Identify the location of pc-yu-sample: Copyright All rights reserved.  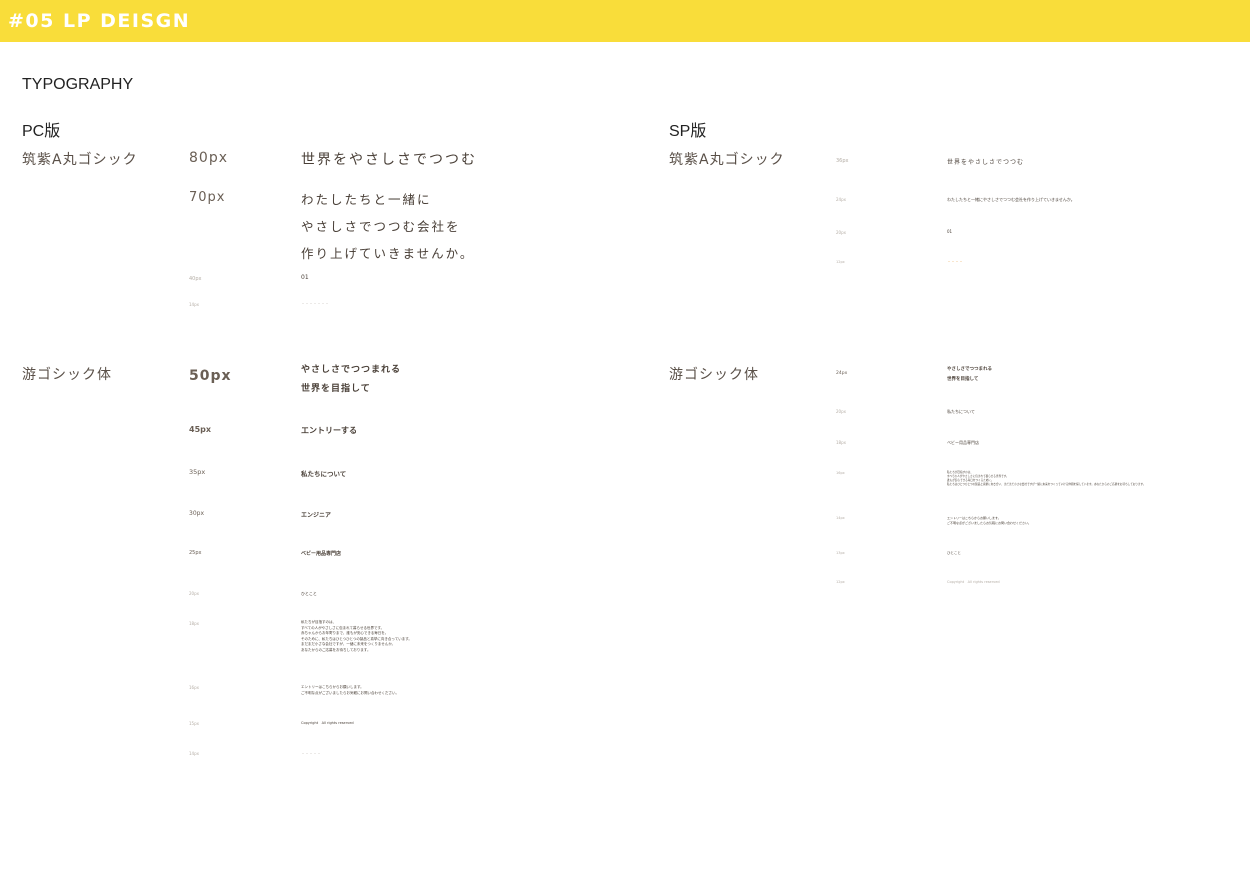
(327, 723).